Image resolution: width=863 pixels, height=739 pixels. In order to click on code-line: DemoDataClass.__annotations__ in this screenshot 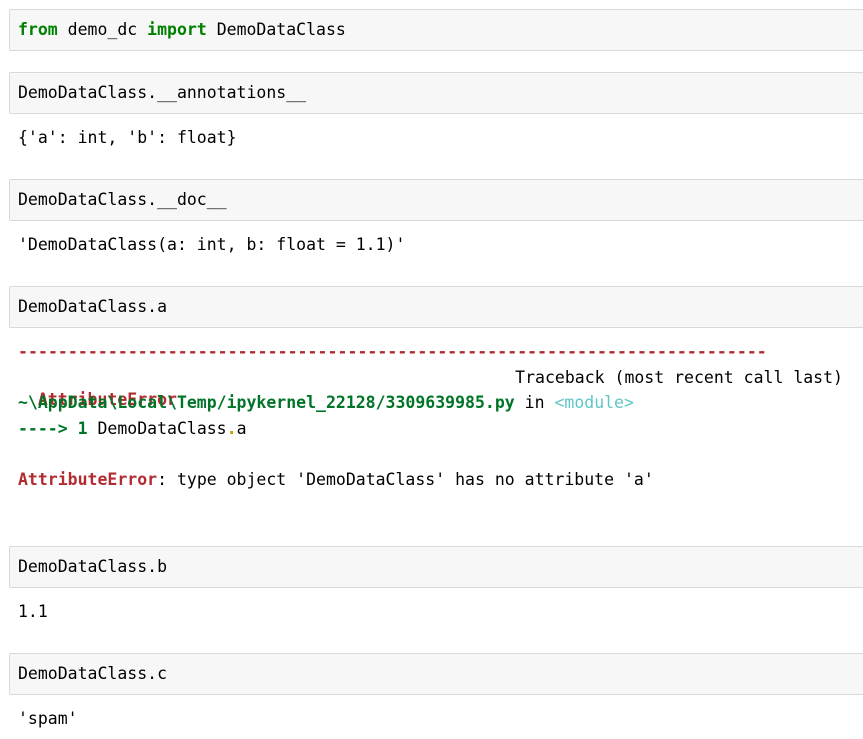, I will do `click(162, 93)`.